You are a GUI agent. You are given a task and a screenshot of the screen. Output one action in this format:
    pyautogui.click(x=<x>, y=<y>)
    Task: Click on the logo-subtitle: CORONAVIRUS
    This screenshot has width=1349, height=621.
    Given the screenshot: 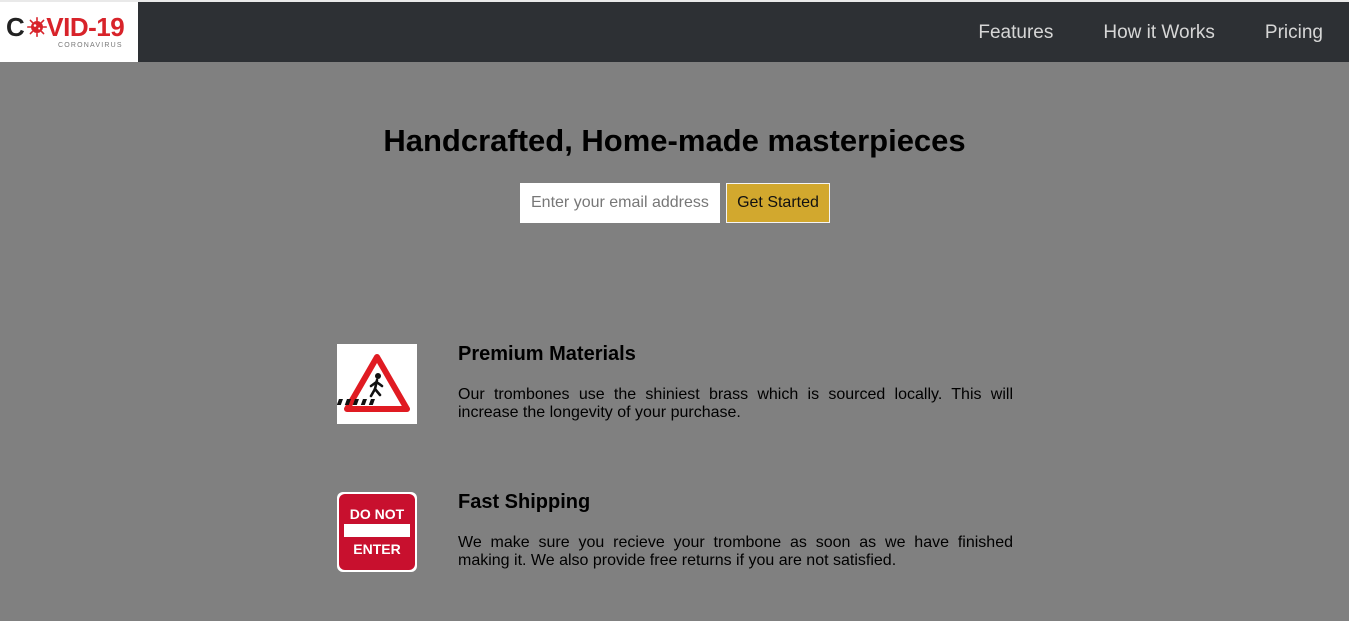 What is the action you would take?
    pyautogui.click(x=90, y=45)
    